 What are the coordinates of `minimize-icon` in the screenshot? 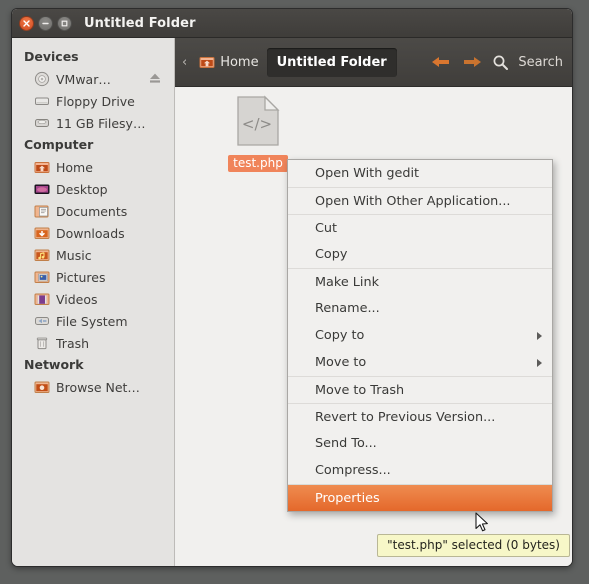 It's located at (45, 23).